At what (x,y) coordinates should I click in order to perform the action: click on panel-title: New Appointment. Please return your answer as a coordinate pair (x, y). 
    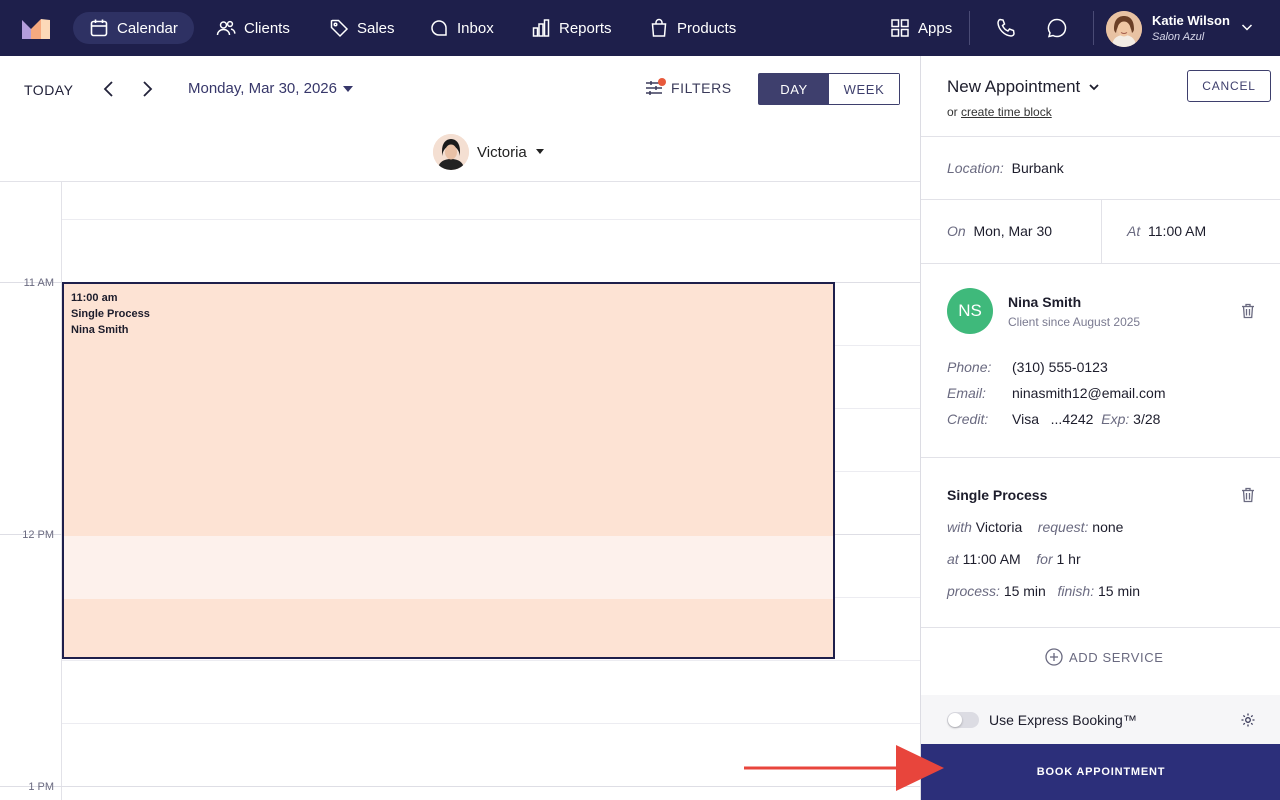
    Looking at the image, I should click on (1014, 86).